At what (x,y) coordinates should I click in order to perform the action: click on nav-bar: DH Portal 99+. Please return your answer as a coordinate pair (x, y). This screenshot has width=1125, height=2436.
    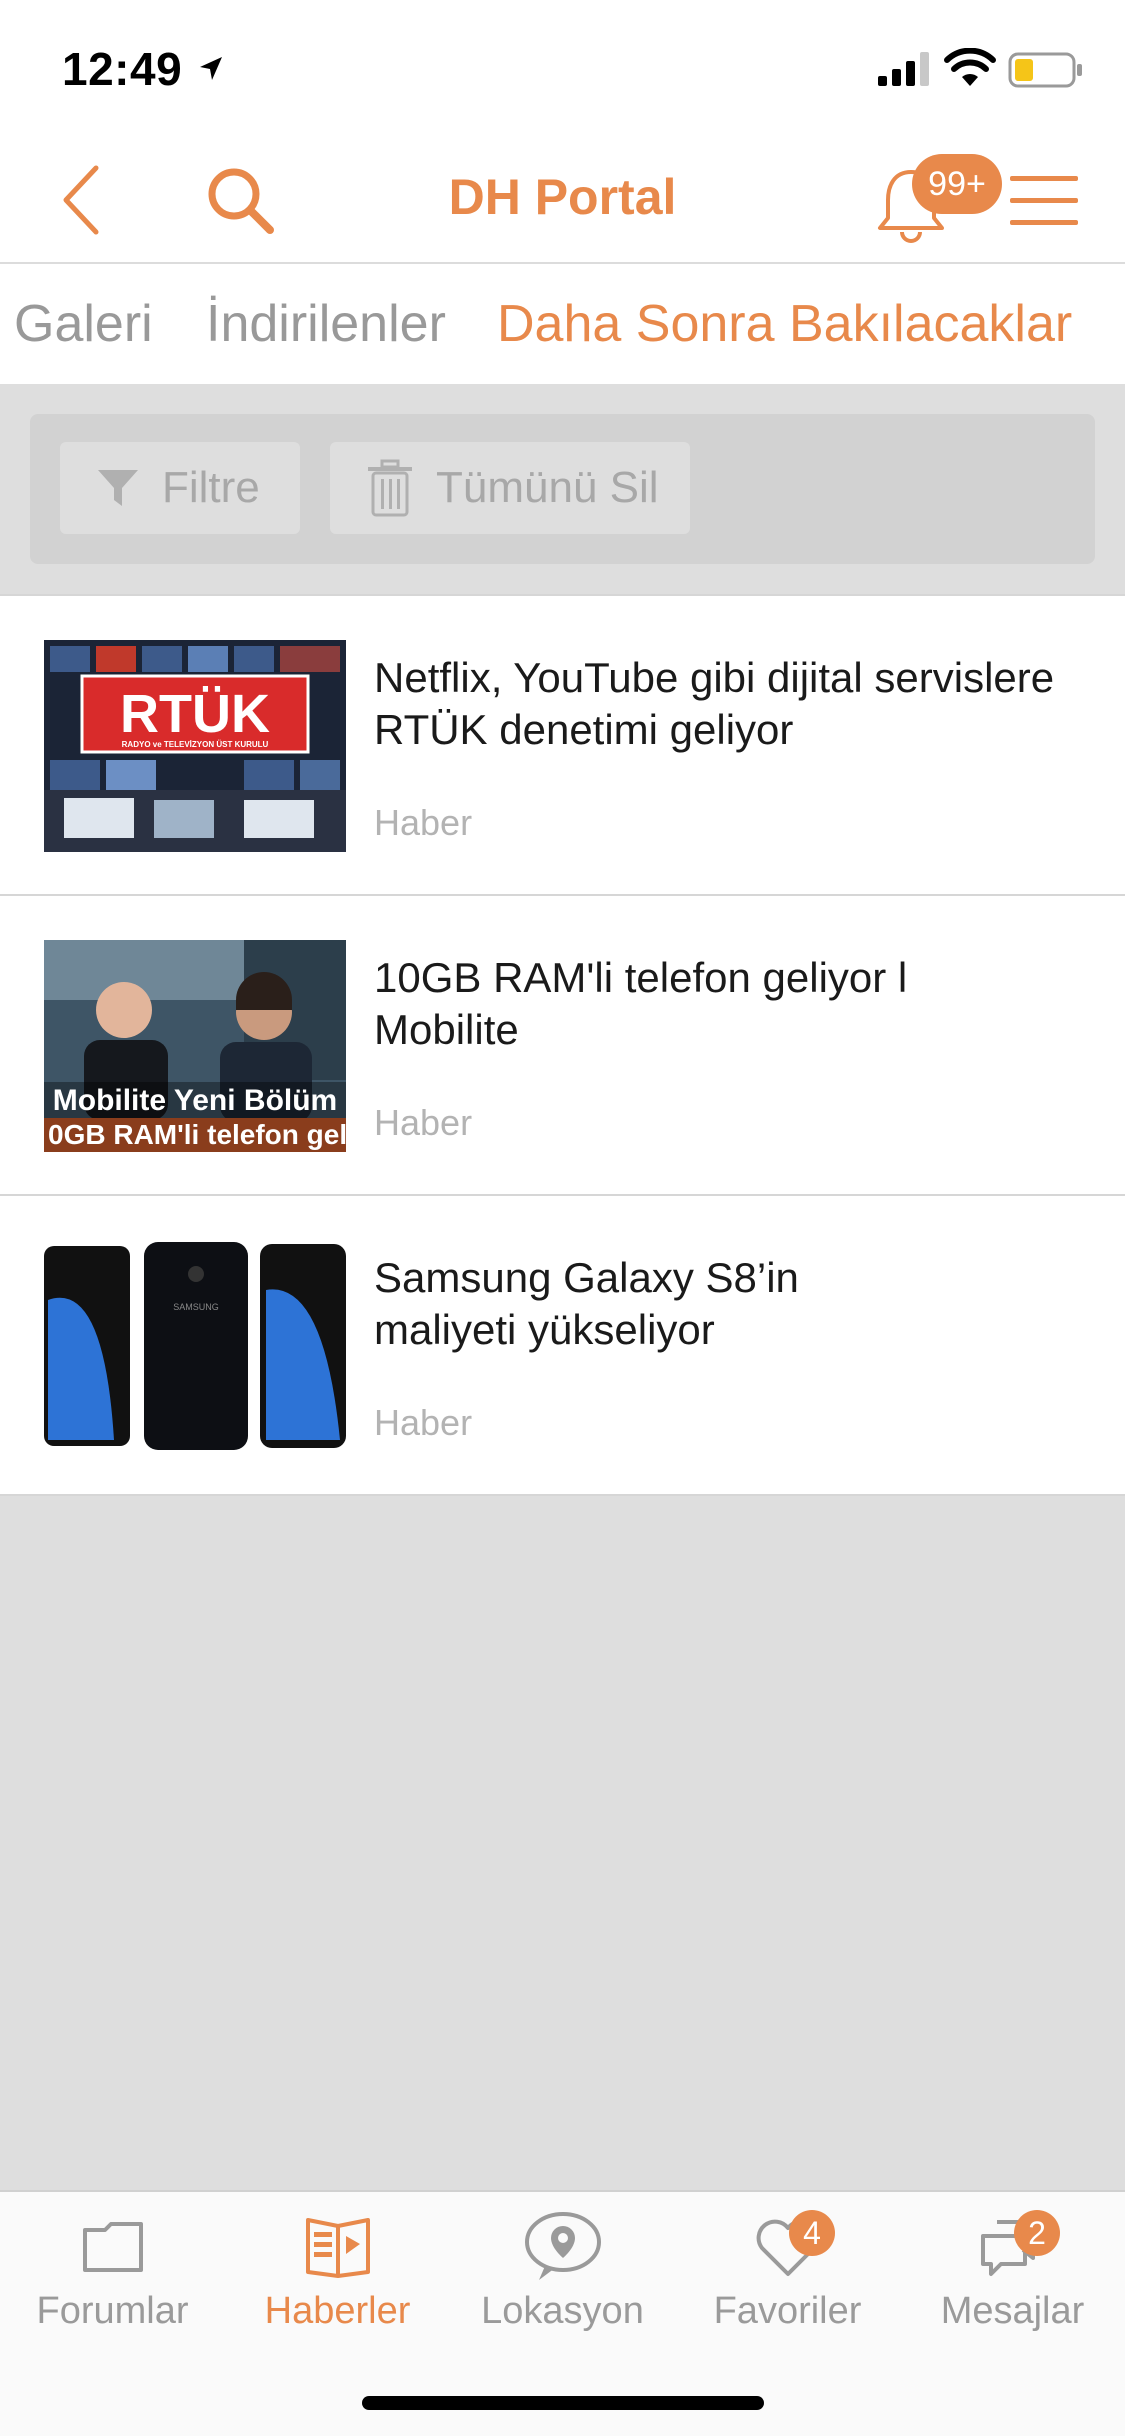
    Looking at the image, I should click on (562, 198).